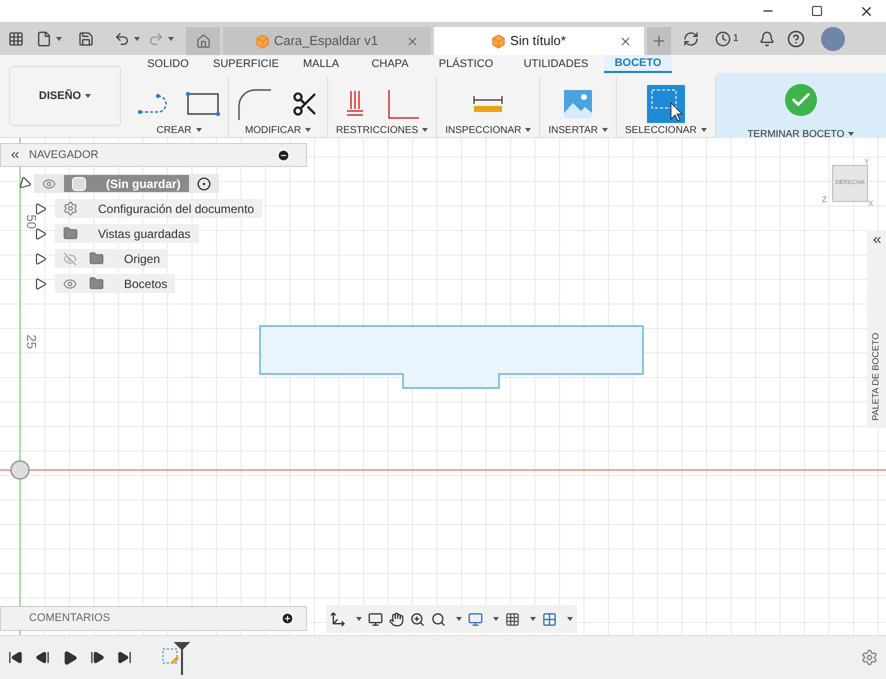  Describe the element at coordinates (382, 130) in the screenshot. I see `group-label: RESTRICCIONES` at that location.